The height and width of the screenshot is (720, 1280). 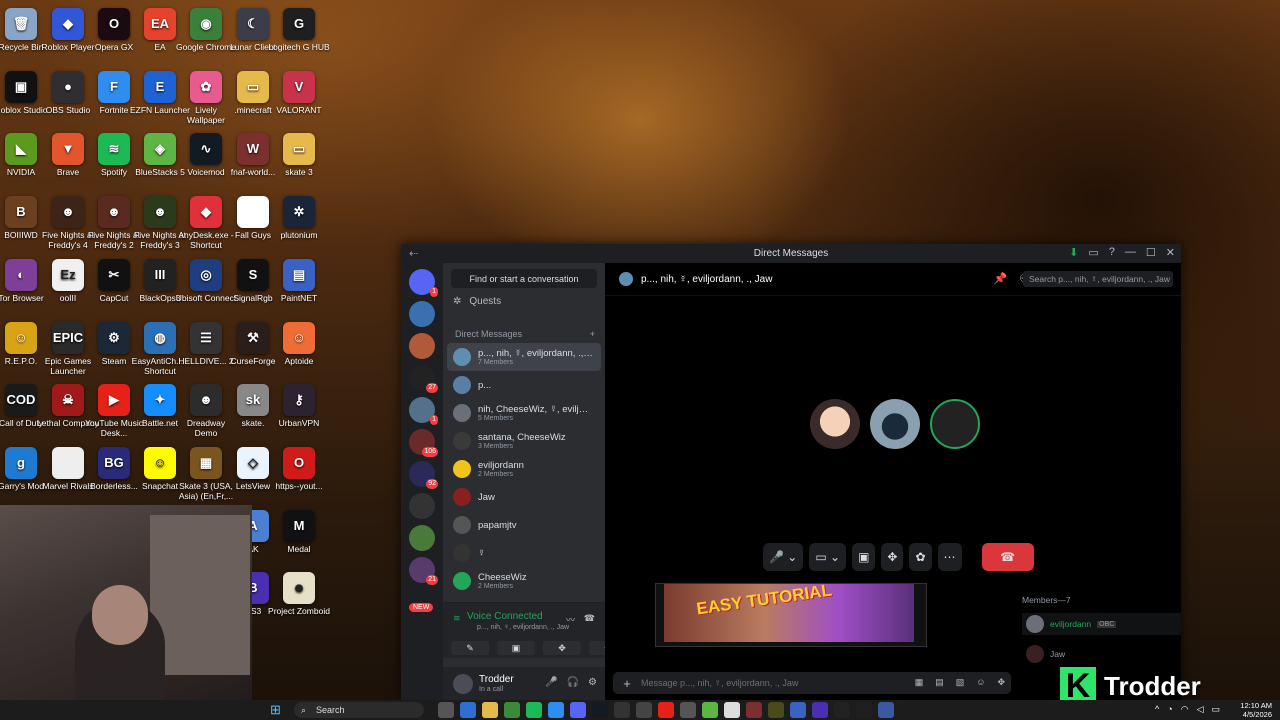 I want to click on mic-icon: 🎤, so click(x=551, y=682).